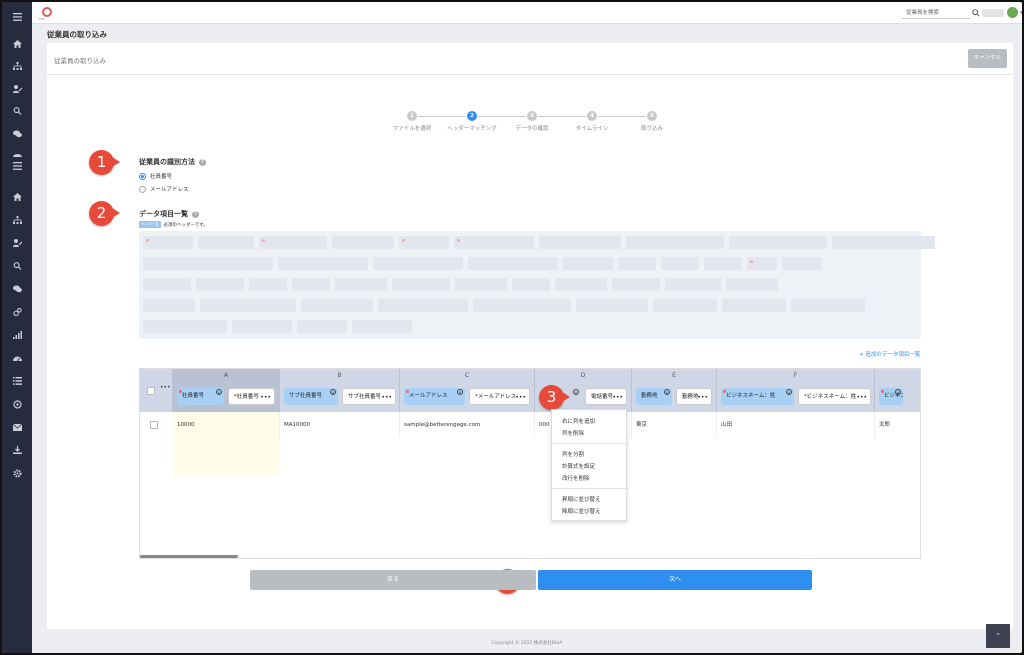 The height and width of the screenshot is (655, 1024). Describe the element at coordinates (499, 396) in the screenshot. I see `source-header-chip: *メールアドレス •••` at that location.